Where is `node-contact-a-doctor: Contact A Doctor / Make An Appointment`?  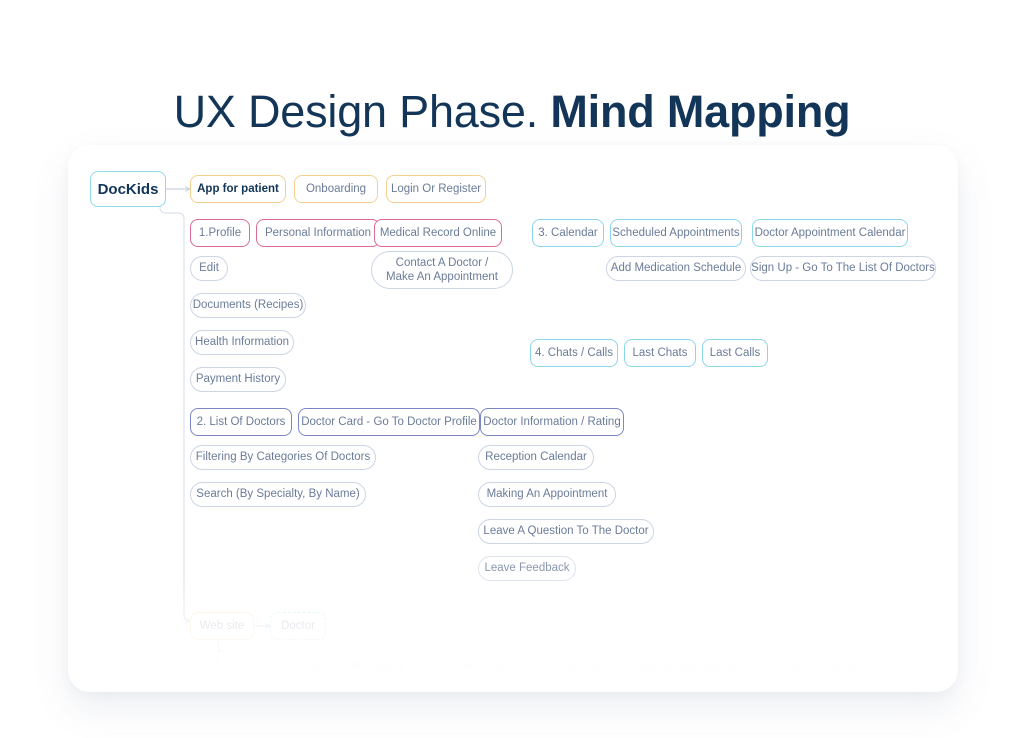 node-contact-a-doctor: Contact A Doctor / Make An Appointment is located at coordinates (442, 270).